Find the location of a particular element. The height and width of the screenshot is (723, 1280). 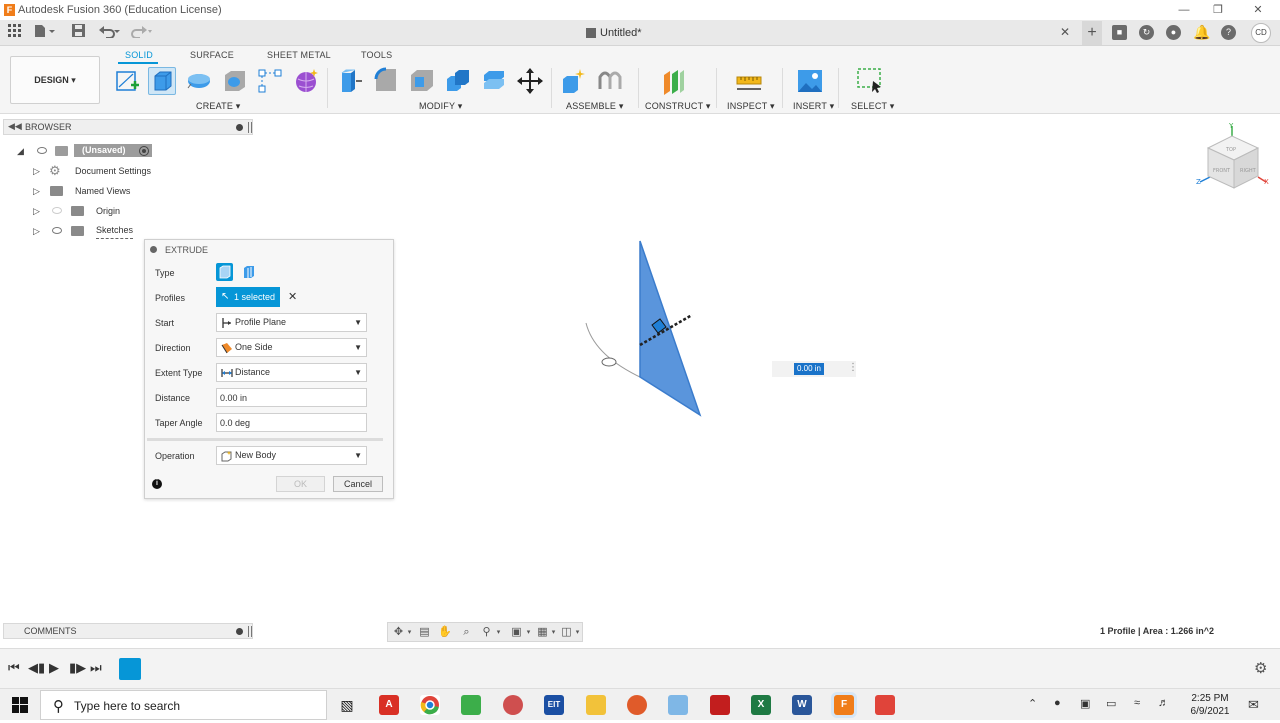

construct-group-label: CONSTRUCT ▾ is located at coordinates (678, 106).